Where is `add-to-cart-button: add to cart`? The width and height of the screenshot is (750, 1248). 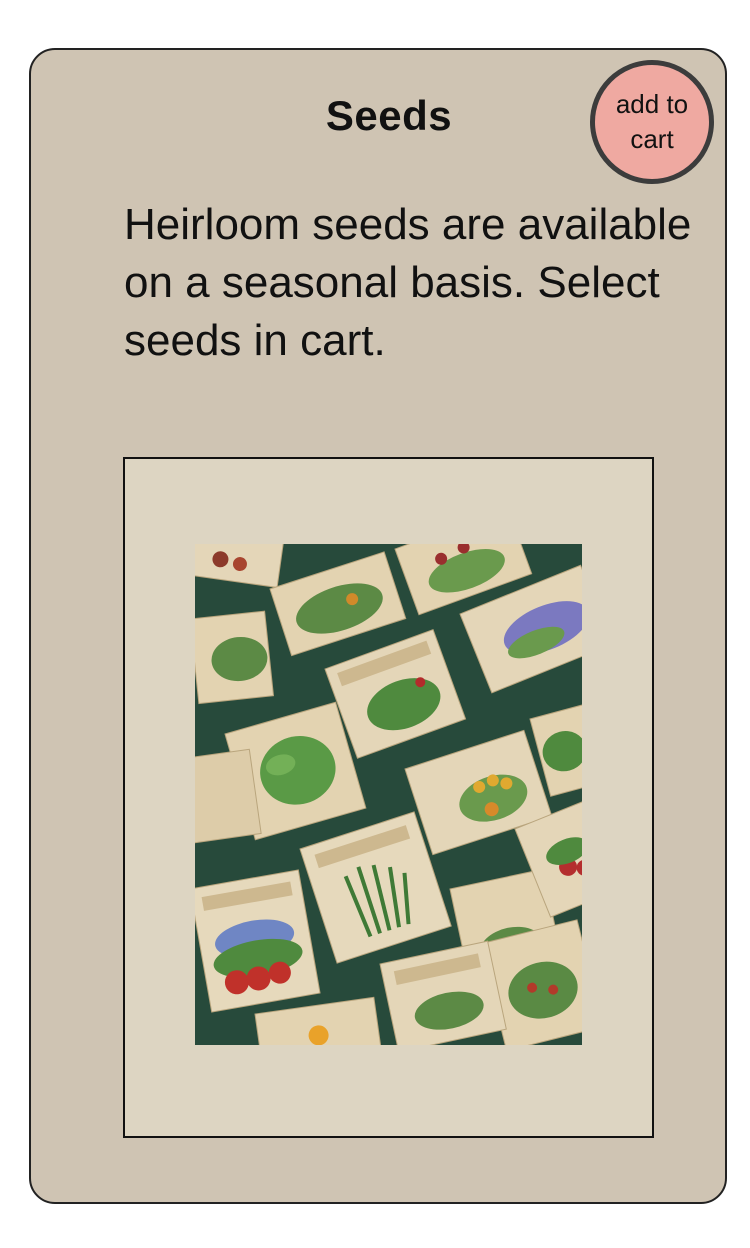 add-to-cart-button: add to cart is located at coordinates (652, 122).